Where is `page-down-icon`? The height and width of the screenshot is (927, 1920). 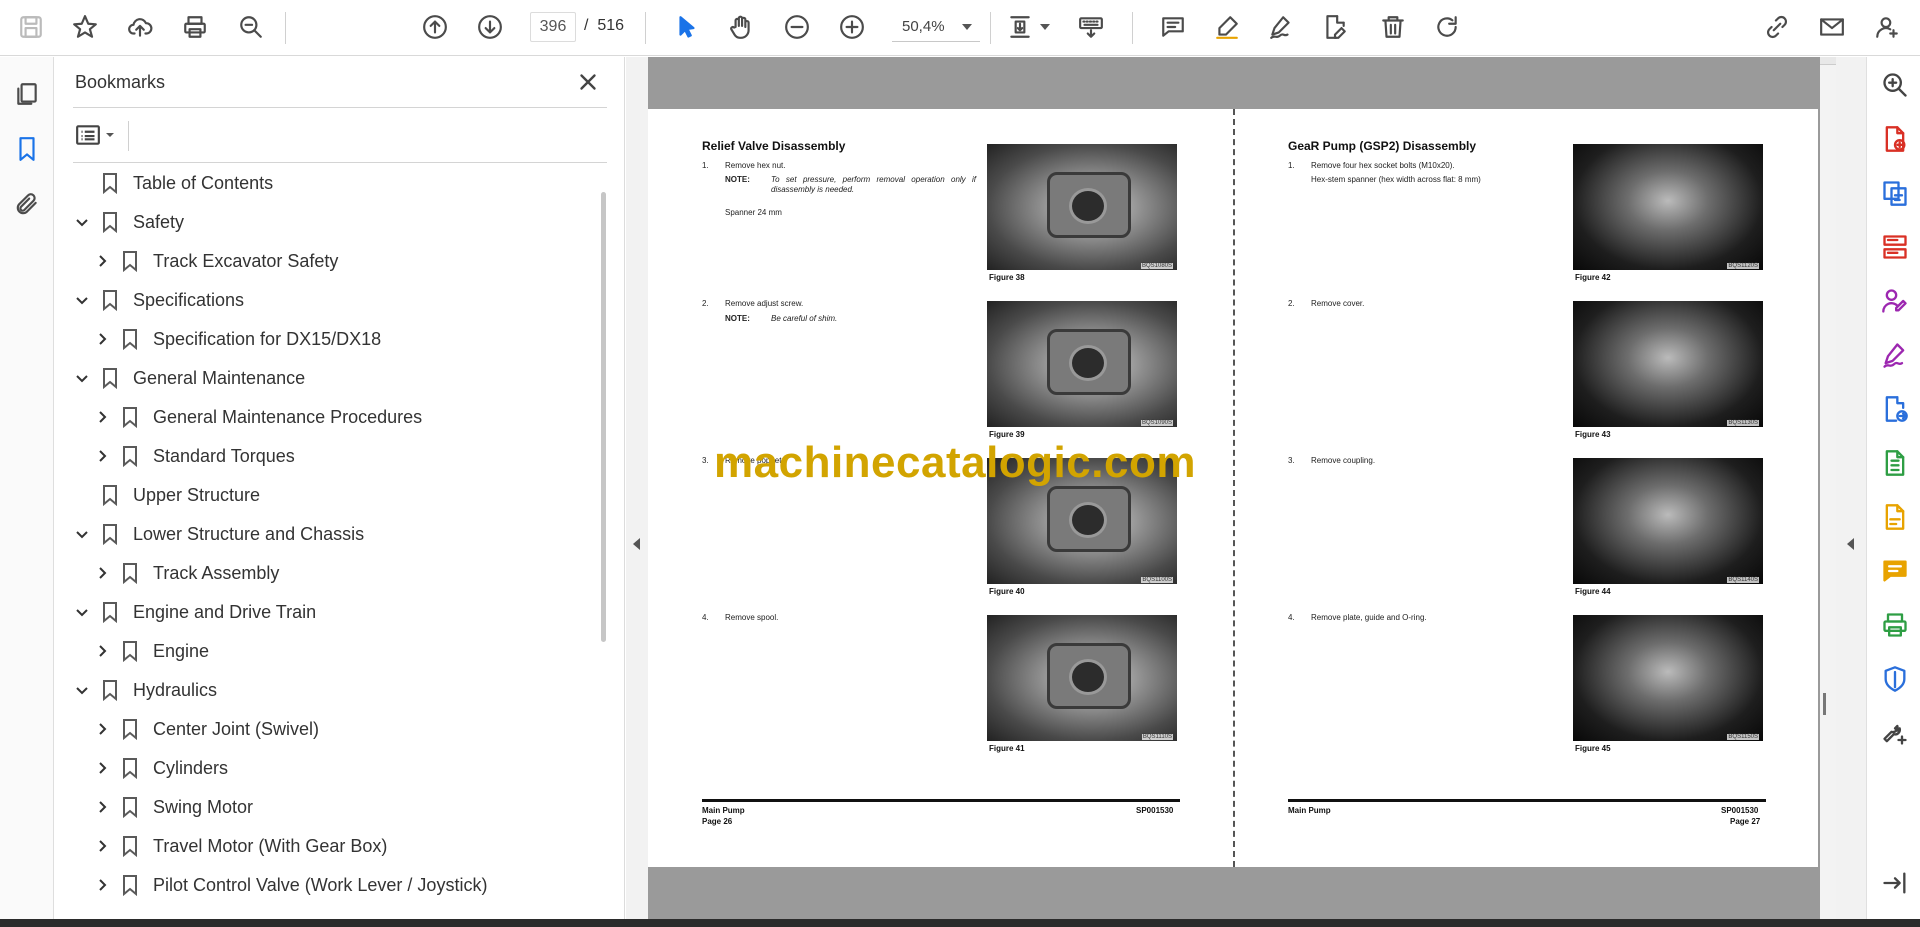
page-down-icon is located at coordinates (490, 27).